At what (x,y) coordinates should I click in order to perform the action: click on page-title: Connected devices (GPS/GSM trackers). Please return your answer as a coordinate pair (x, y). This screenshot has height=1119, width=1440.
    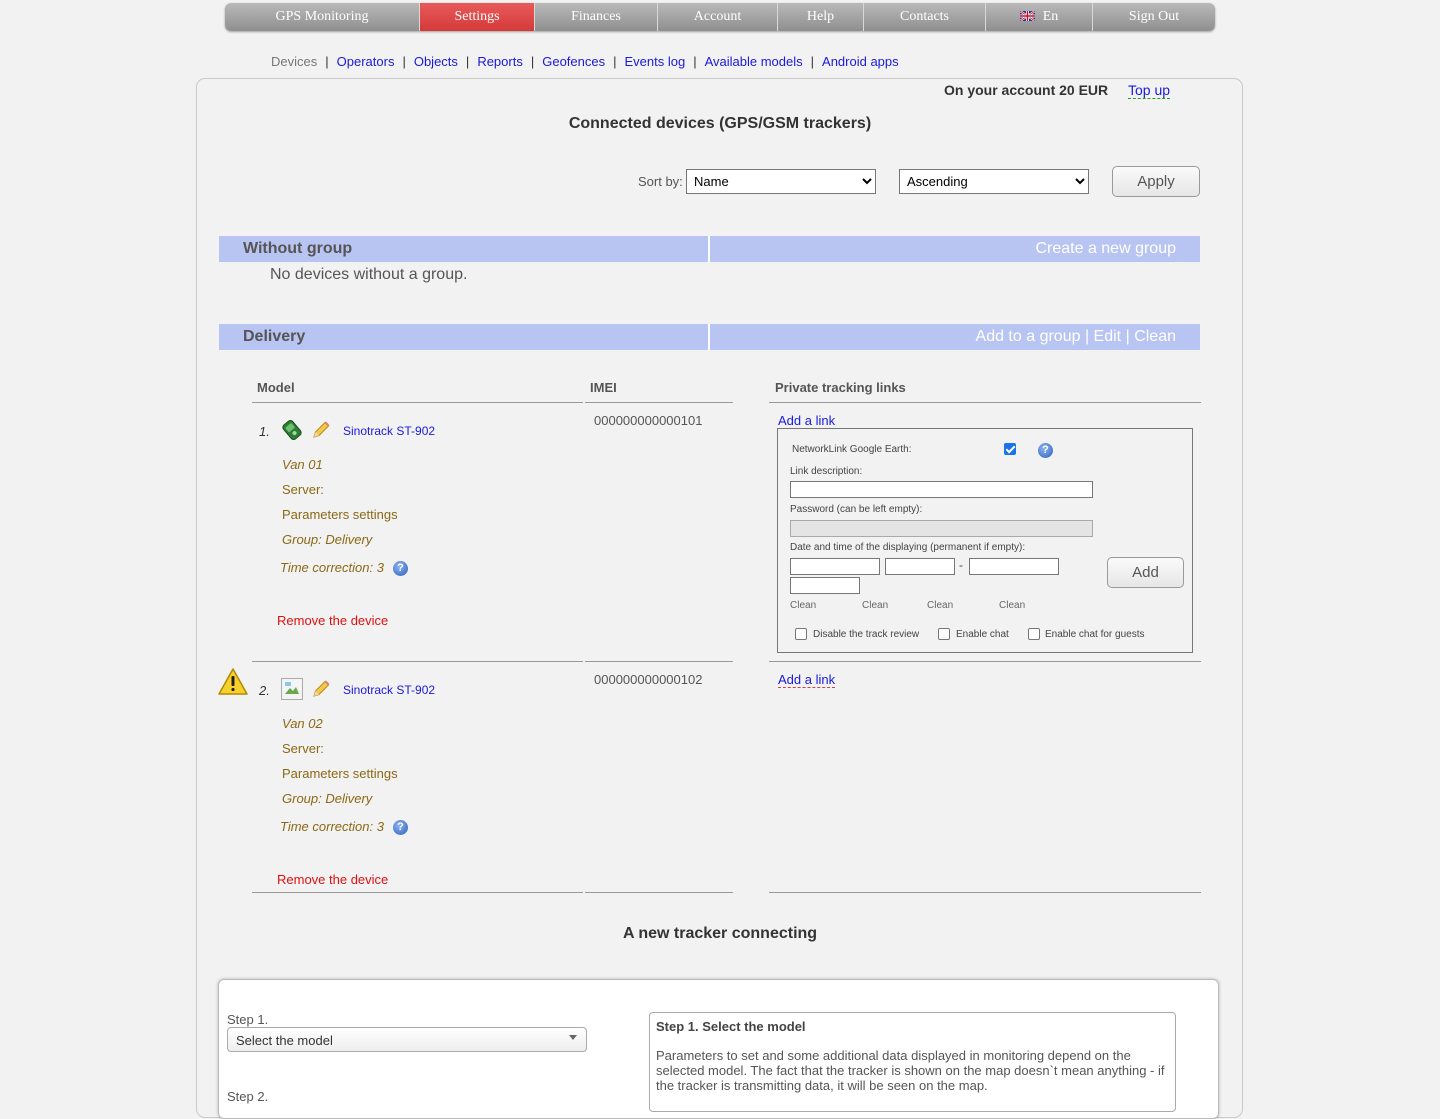
    Looking at the image, I should click on (720, 123).